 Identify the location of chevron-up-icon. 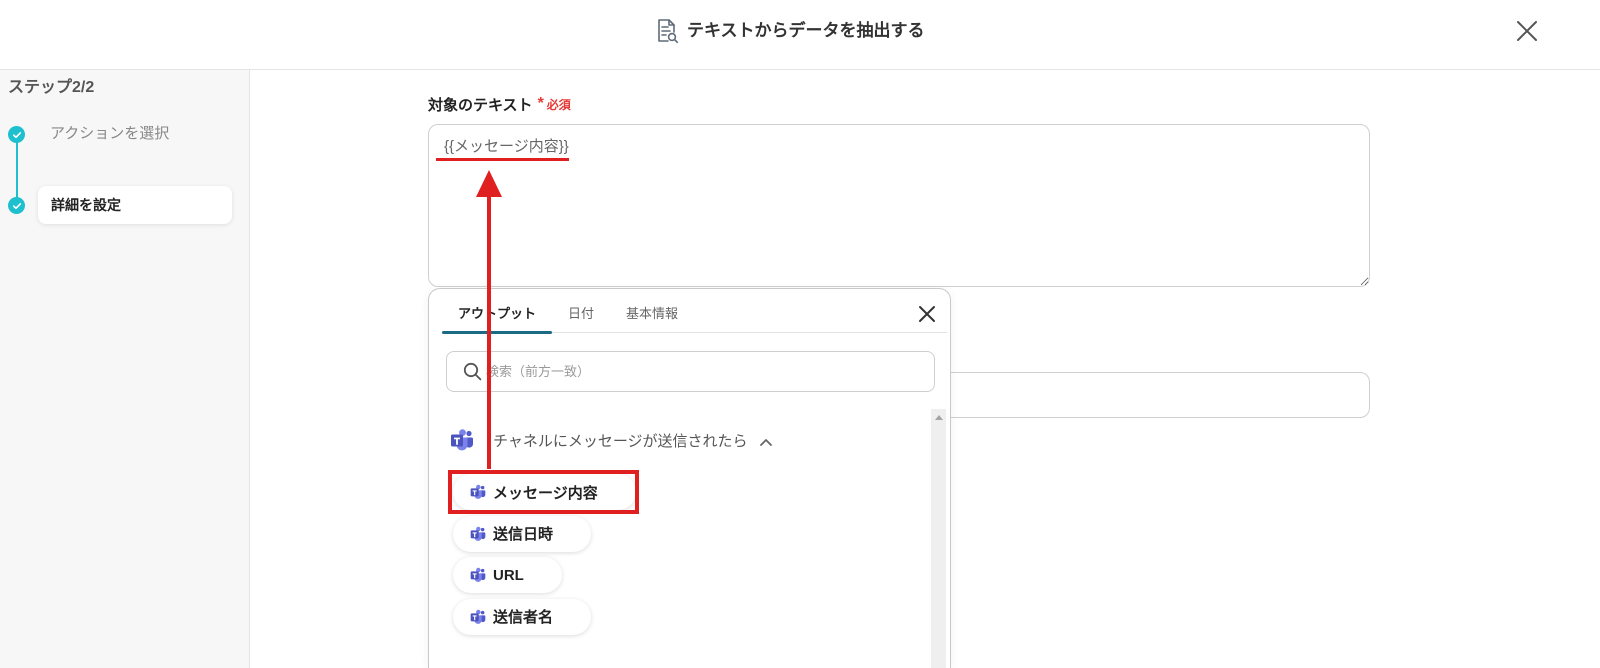
(765, 442).